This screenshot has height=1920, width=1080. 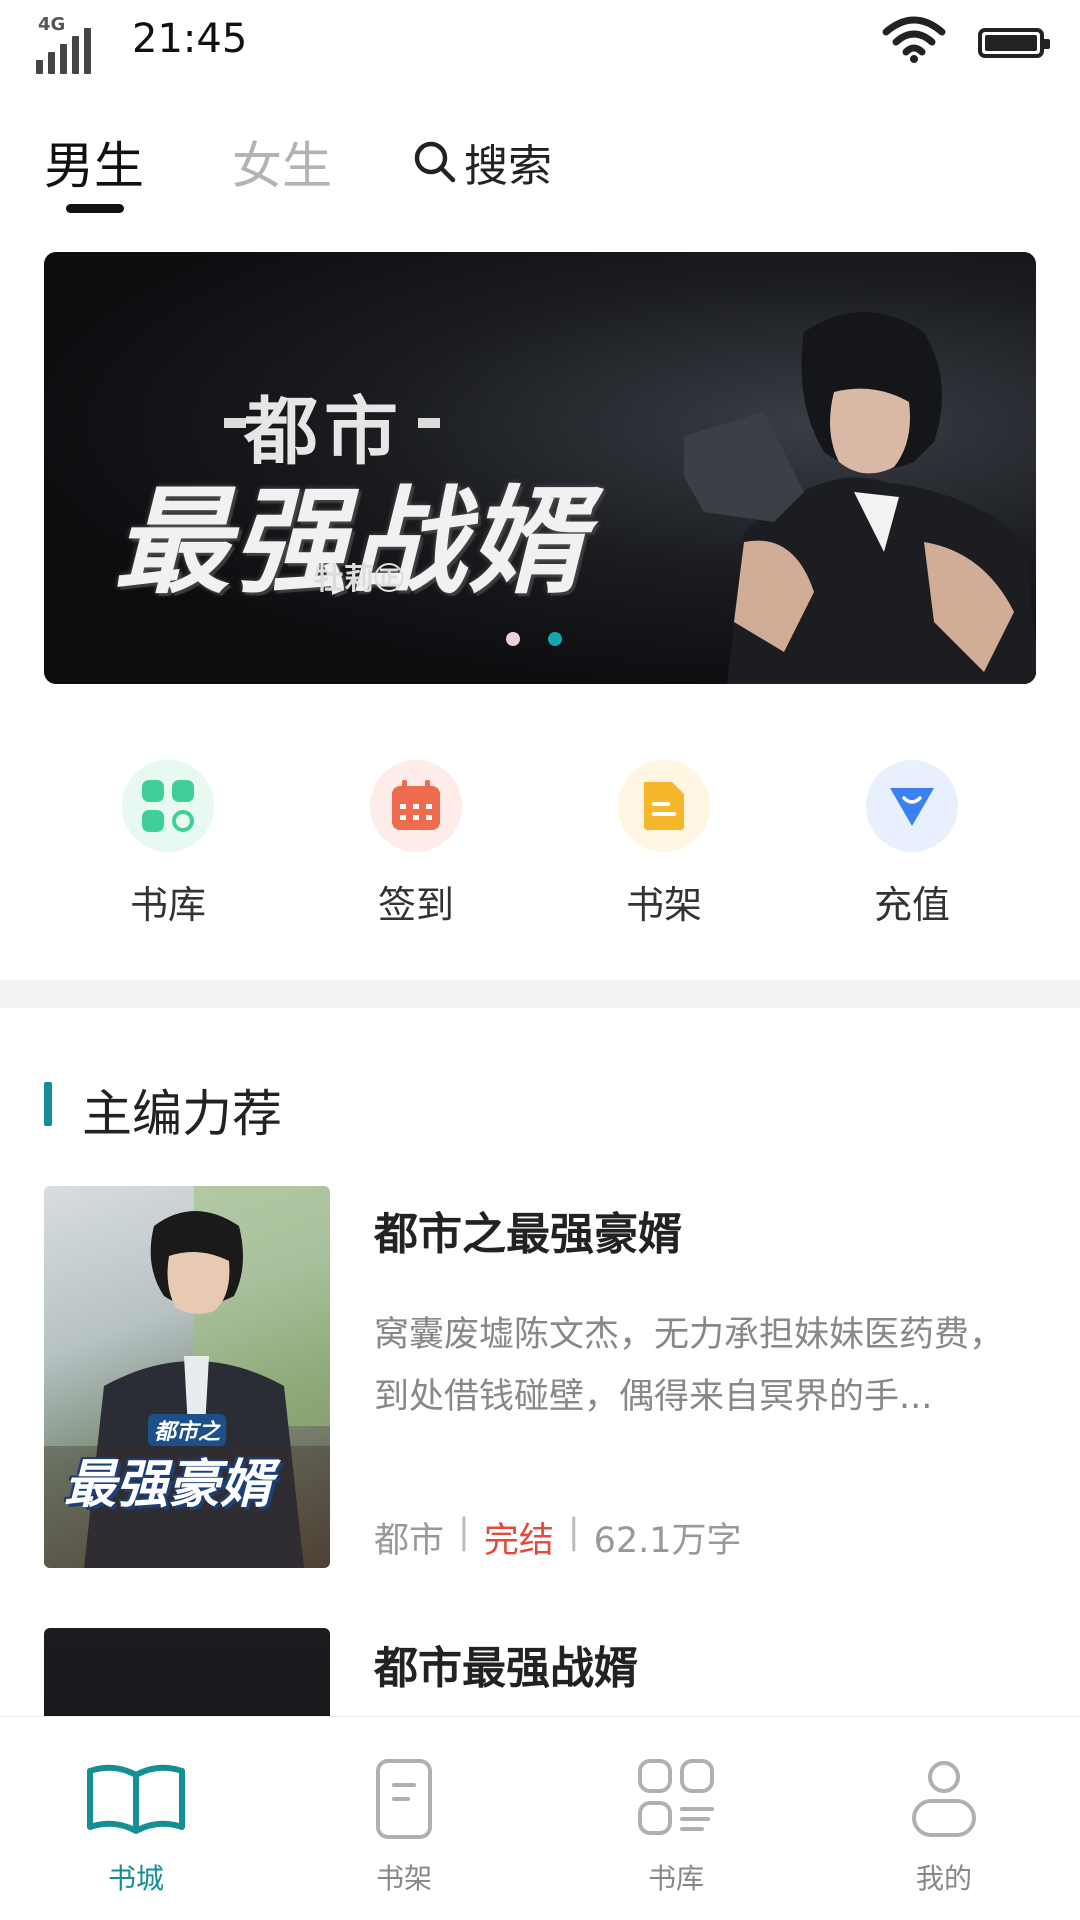 What do you see at coordinates (416, 844) in the screenshot?
I see `quick-entry-checkin: 签到` at bounding box center [416, 844].